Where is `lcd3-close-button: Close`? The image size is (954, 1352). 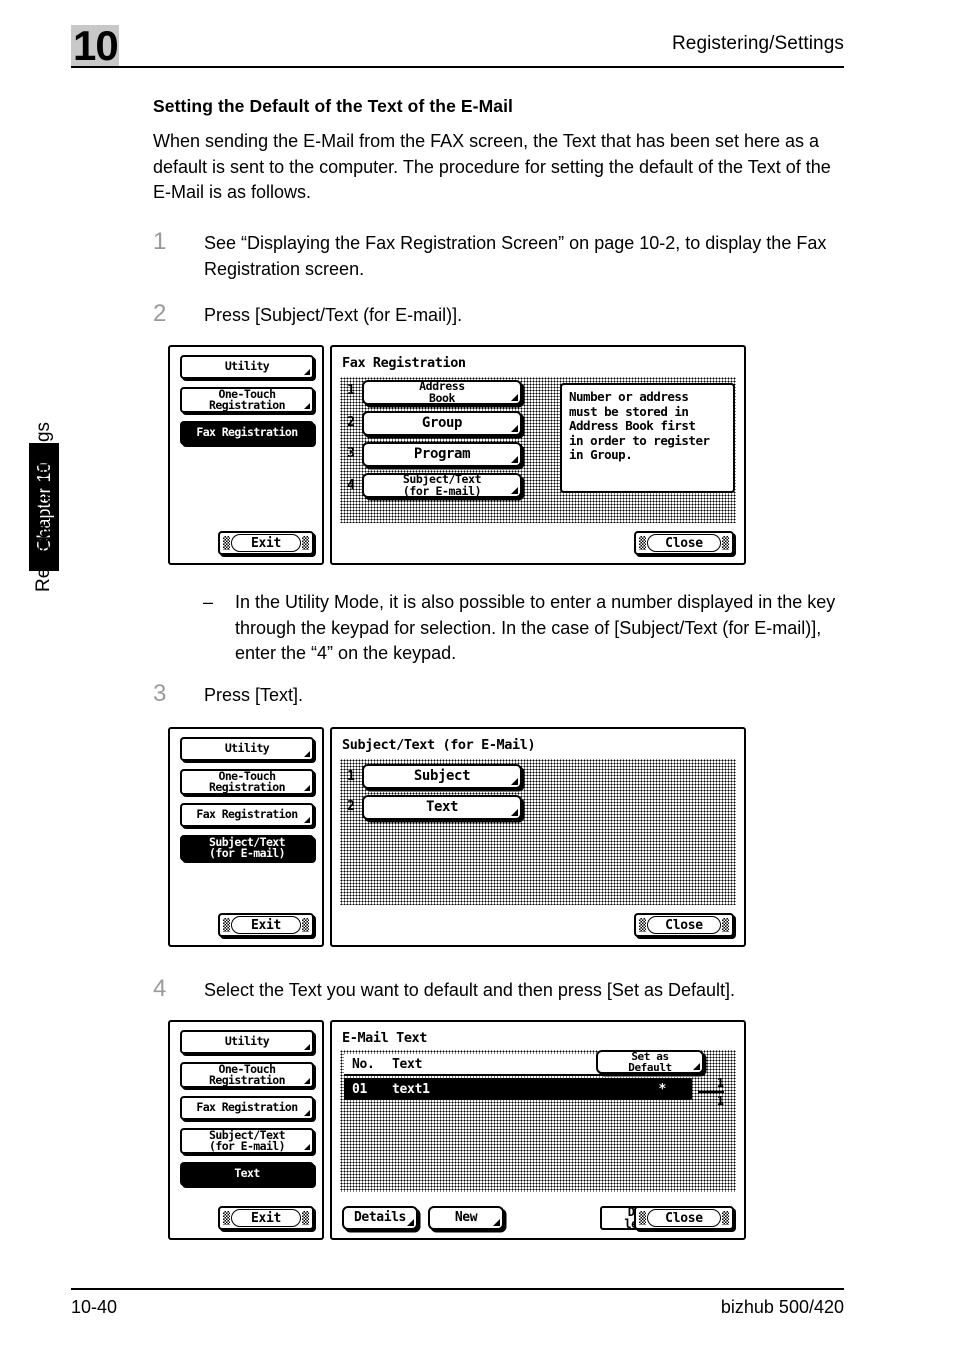 lcd3-close-button: Close is located at coordinates (684, 1218).